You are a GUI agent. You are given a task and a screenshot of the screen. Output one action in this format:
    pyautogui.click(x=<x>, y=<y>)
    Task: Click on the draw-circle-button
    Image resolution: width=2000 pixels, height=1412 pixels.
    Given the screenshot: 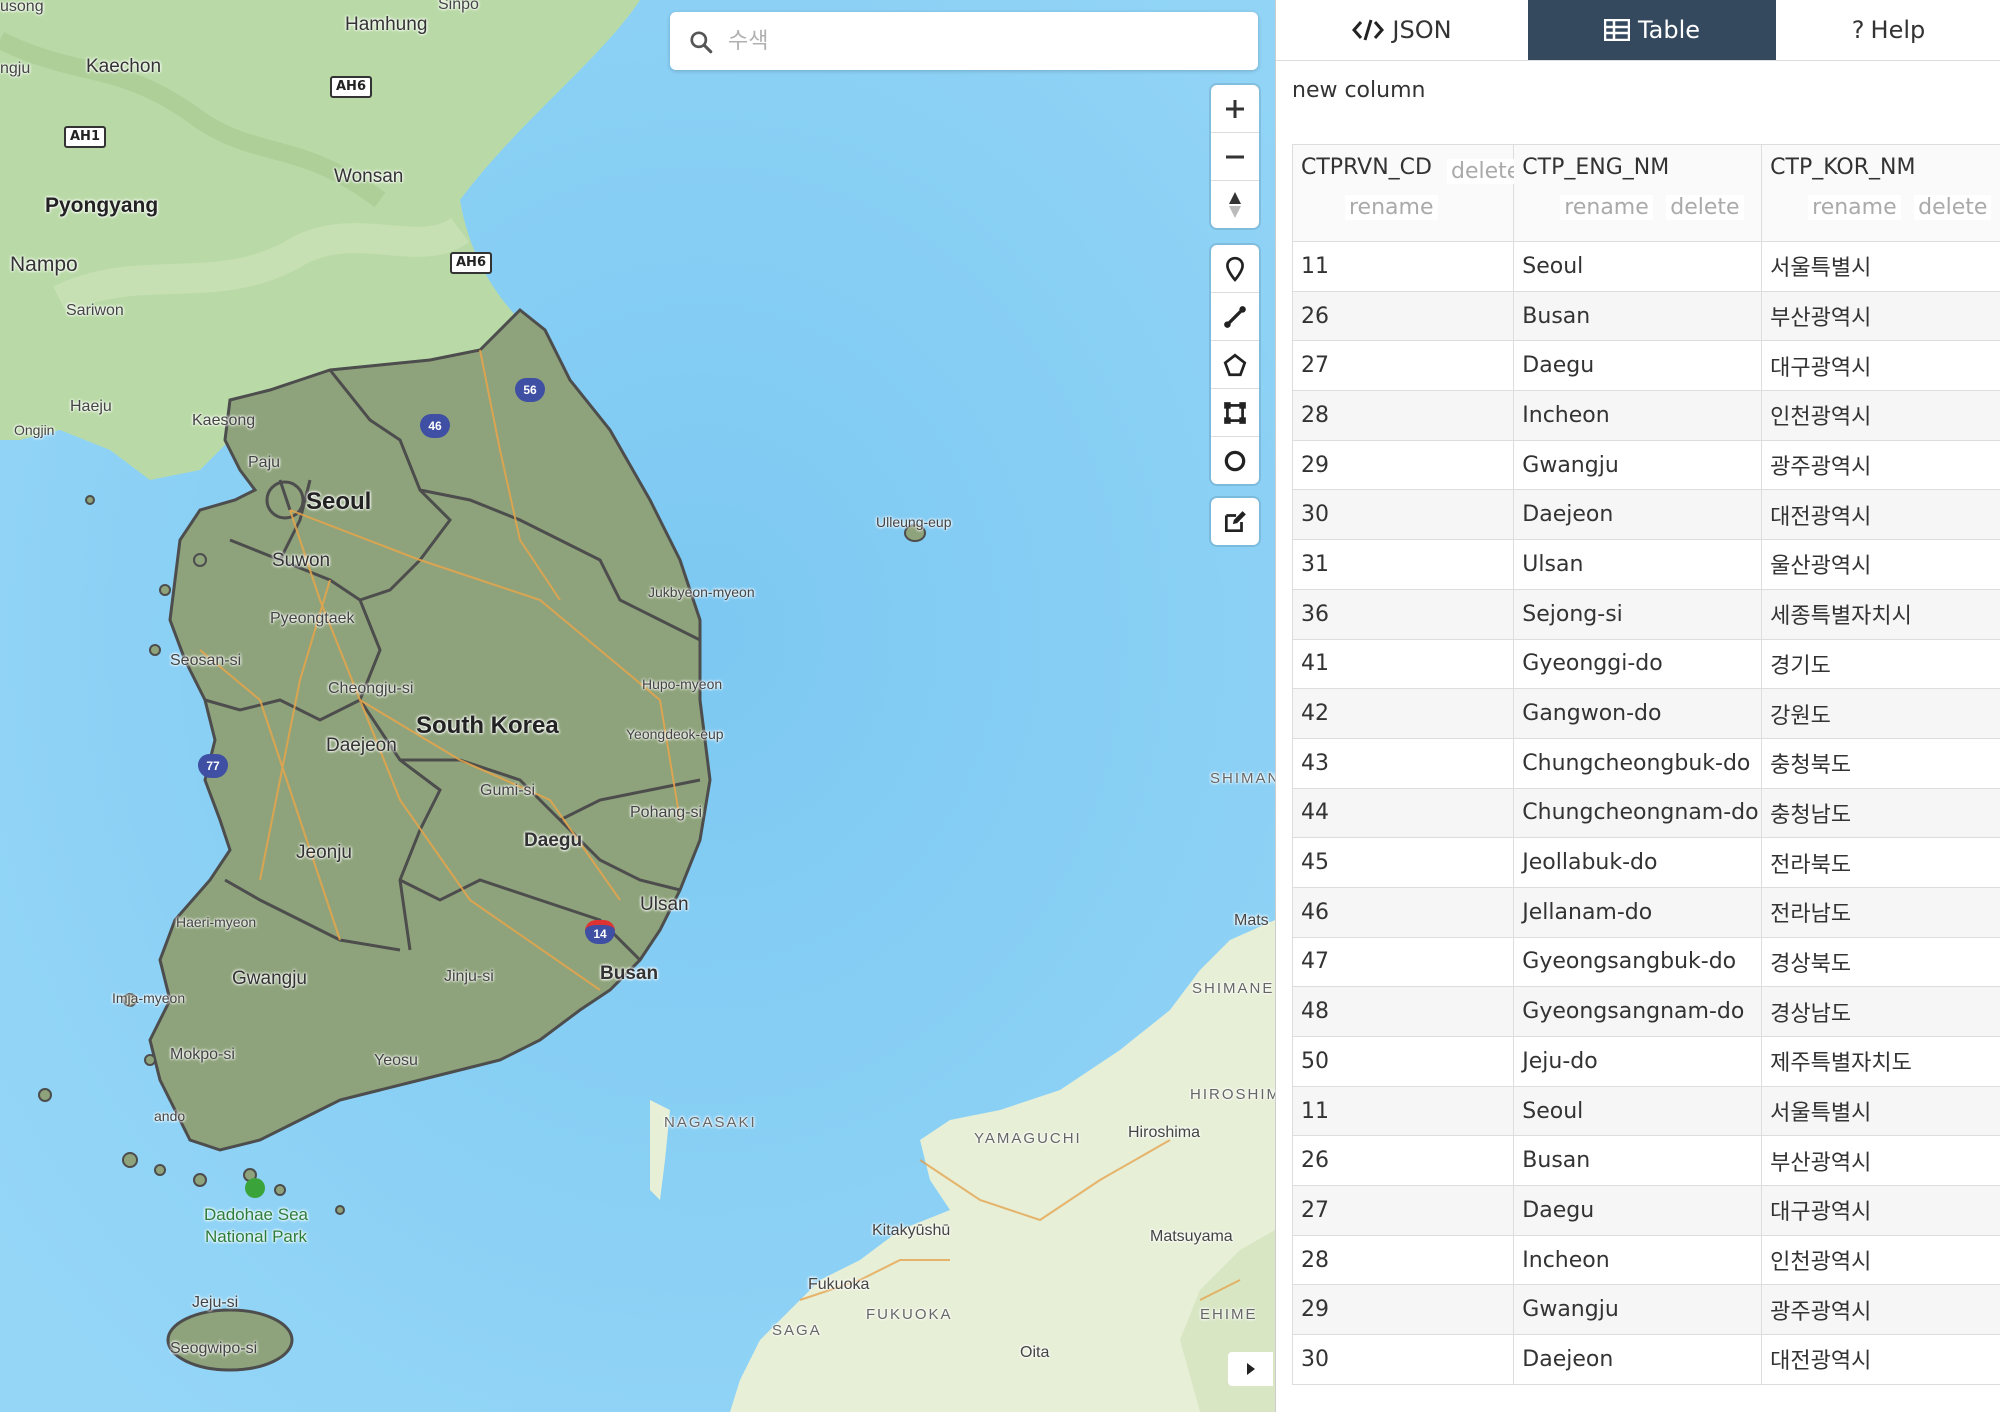 What is the action you would take?
    pyautogui.click(x=1235, y=460)
    